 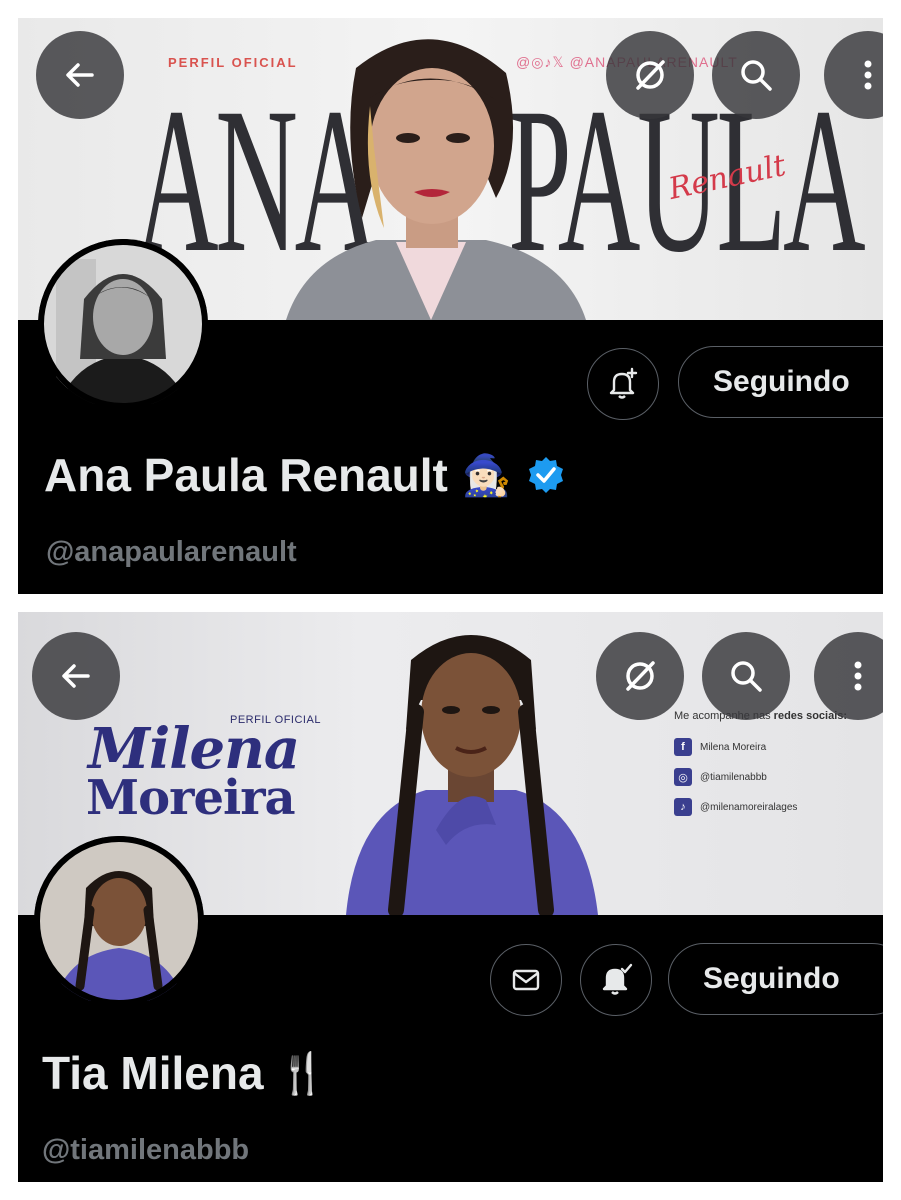 What do you see at coordinates (191, 798) in the screenshot?
I see `banner-last-name: Moreira` at bounding box center [191, 798].